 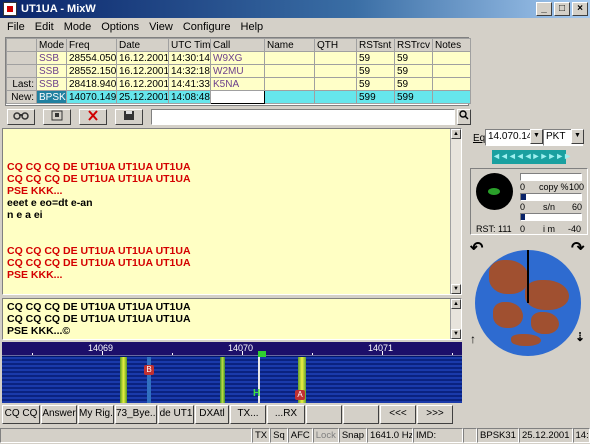 I want to click on grab-icon, so click(x=57, y=117).